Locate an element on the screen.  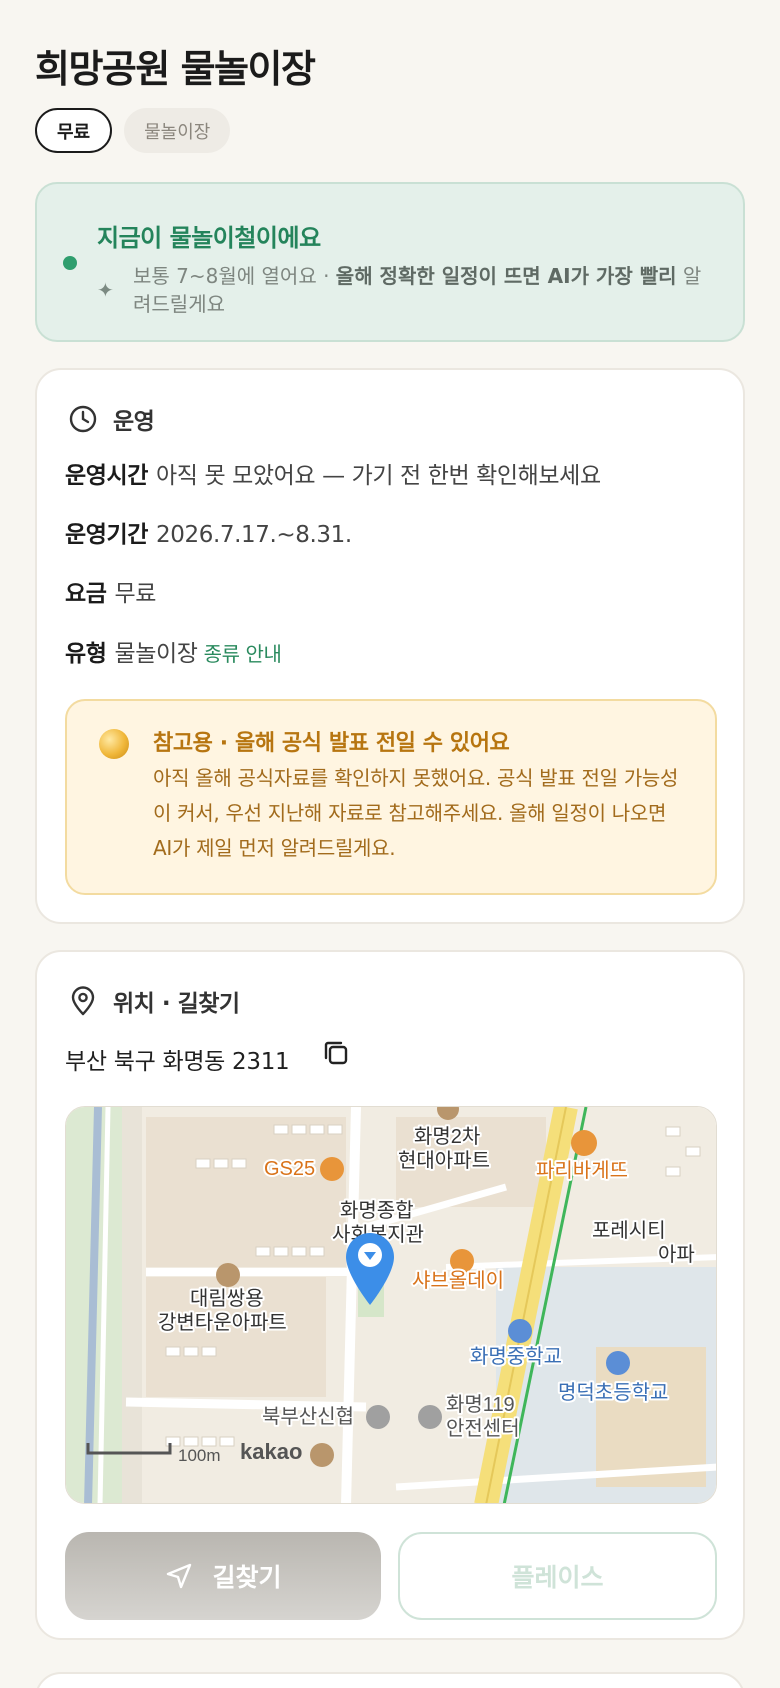
map-label-bank: 북부산신협 is located at coordinates (308, 1416).